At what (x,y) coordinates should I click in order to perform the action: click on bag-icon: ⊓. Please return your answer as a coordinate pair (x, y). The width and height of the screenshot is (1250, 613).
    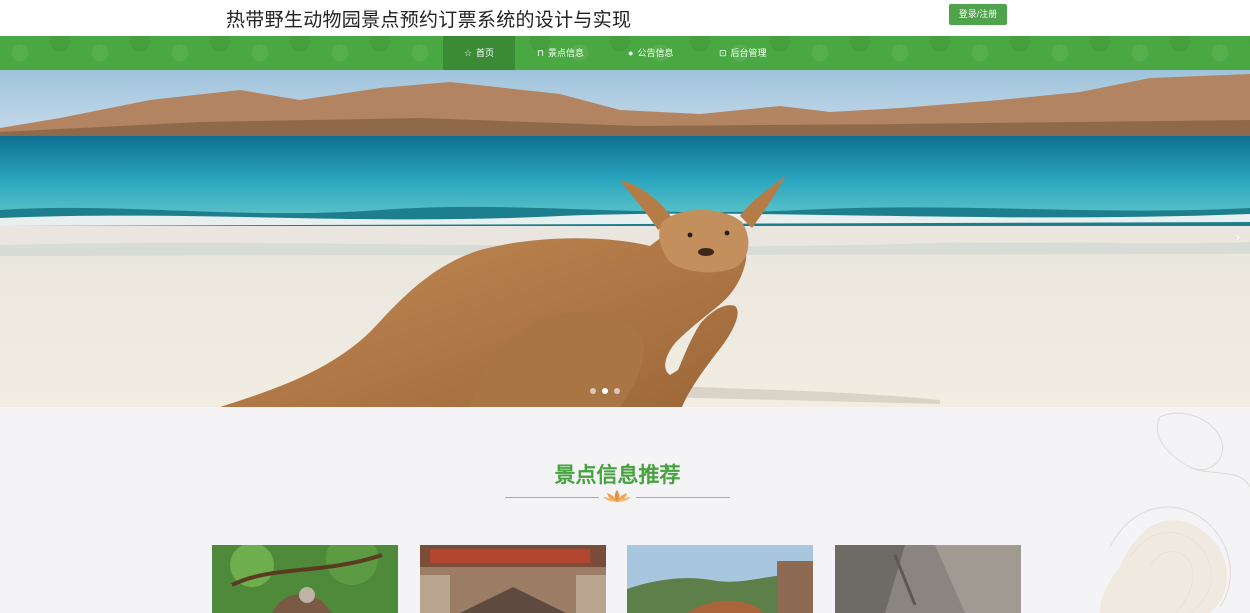
    Looking at the image, I should click on (541, 53).